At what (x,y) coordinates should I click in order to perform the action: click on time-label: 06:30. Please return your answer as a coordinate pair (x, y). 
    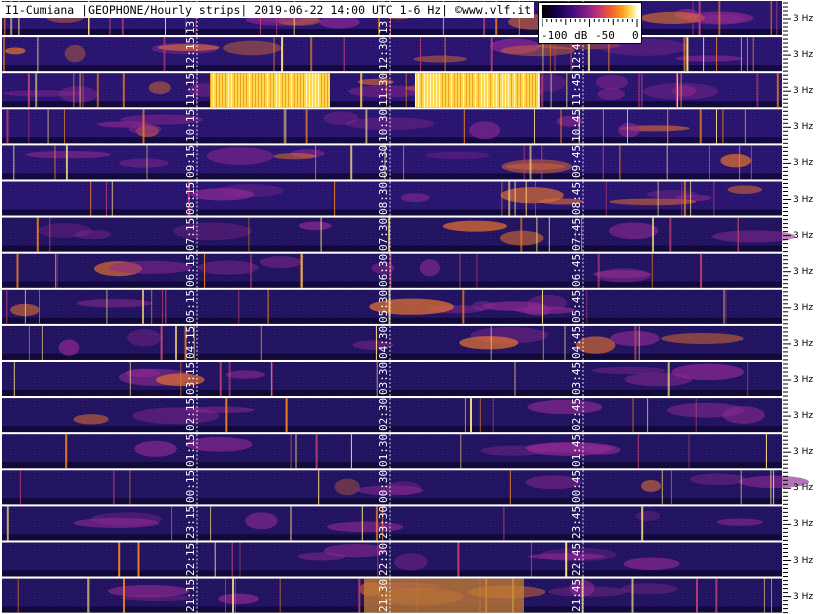
    Looking at the image, I should click on (383, 270).